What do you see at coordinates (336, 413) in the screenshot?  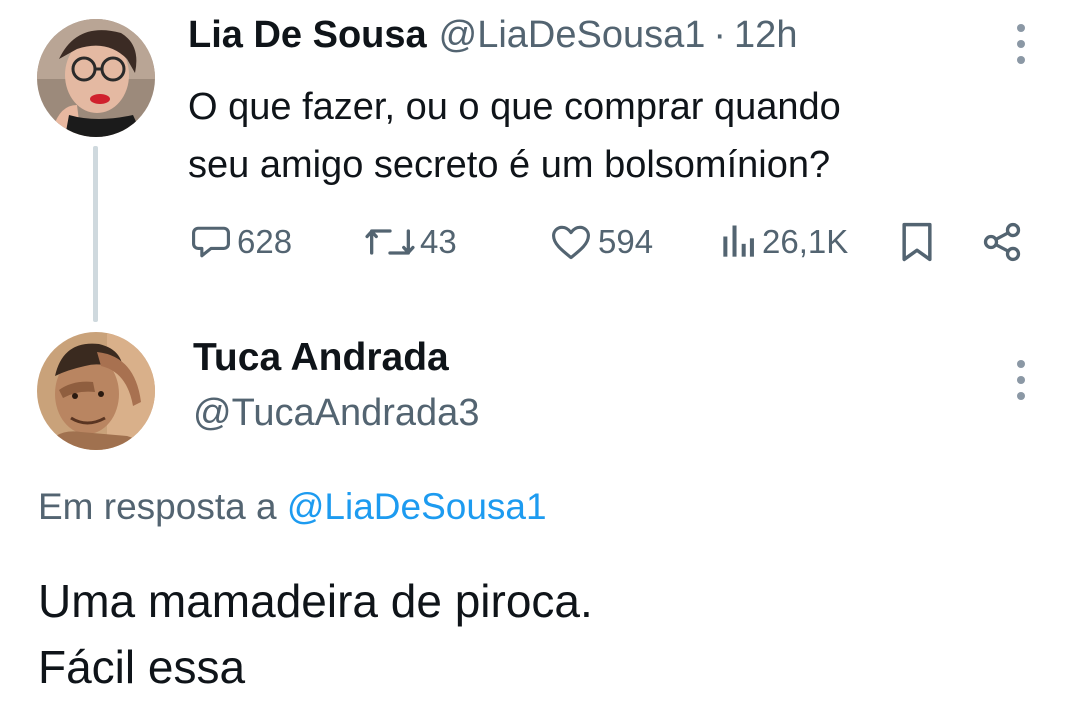 I see `reply-author-handle: @TucaAndrada3` at bounding box center [336, 413].